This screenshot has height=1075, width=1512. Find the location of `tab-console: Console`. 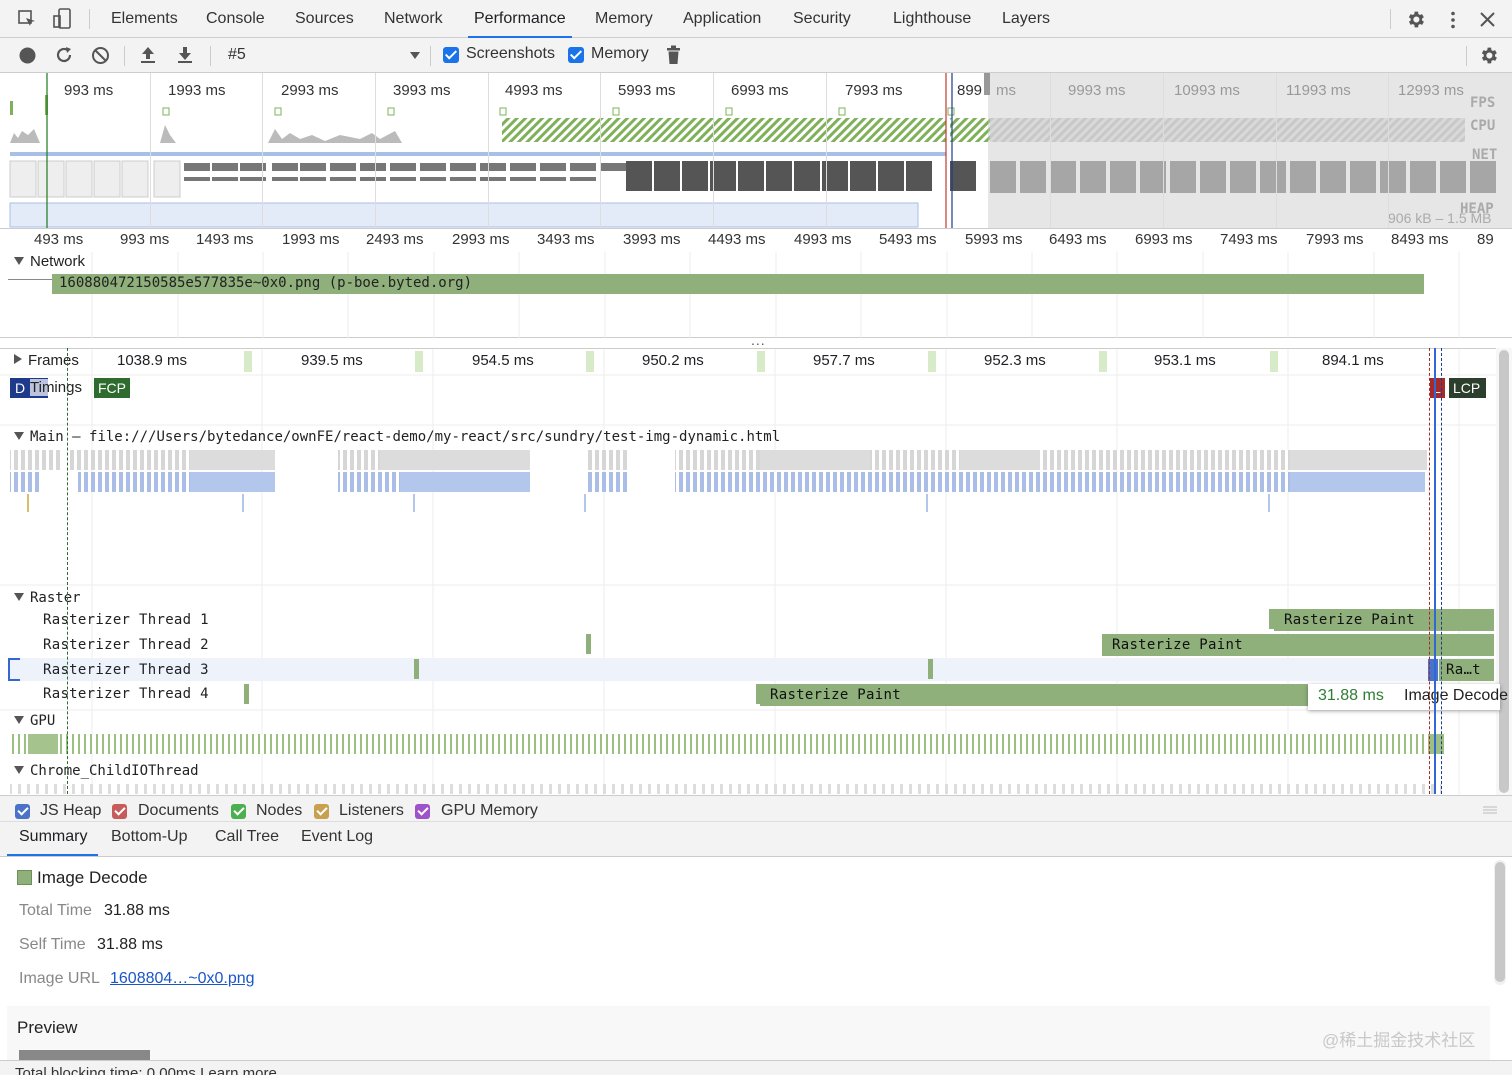

tab-console: Console is located at coordinates (235, 19).